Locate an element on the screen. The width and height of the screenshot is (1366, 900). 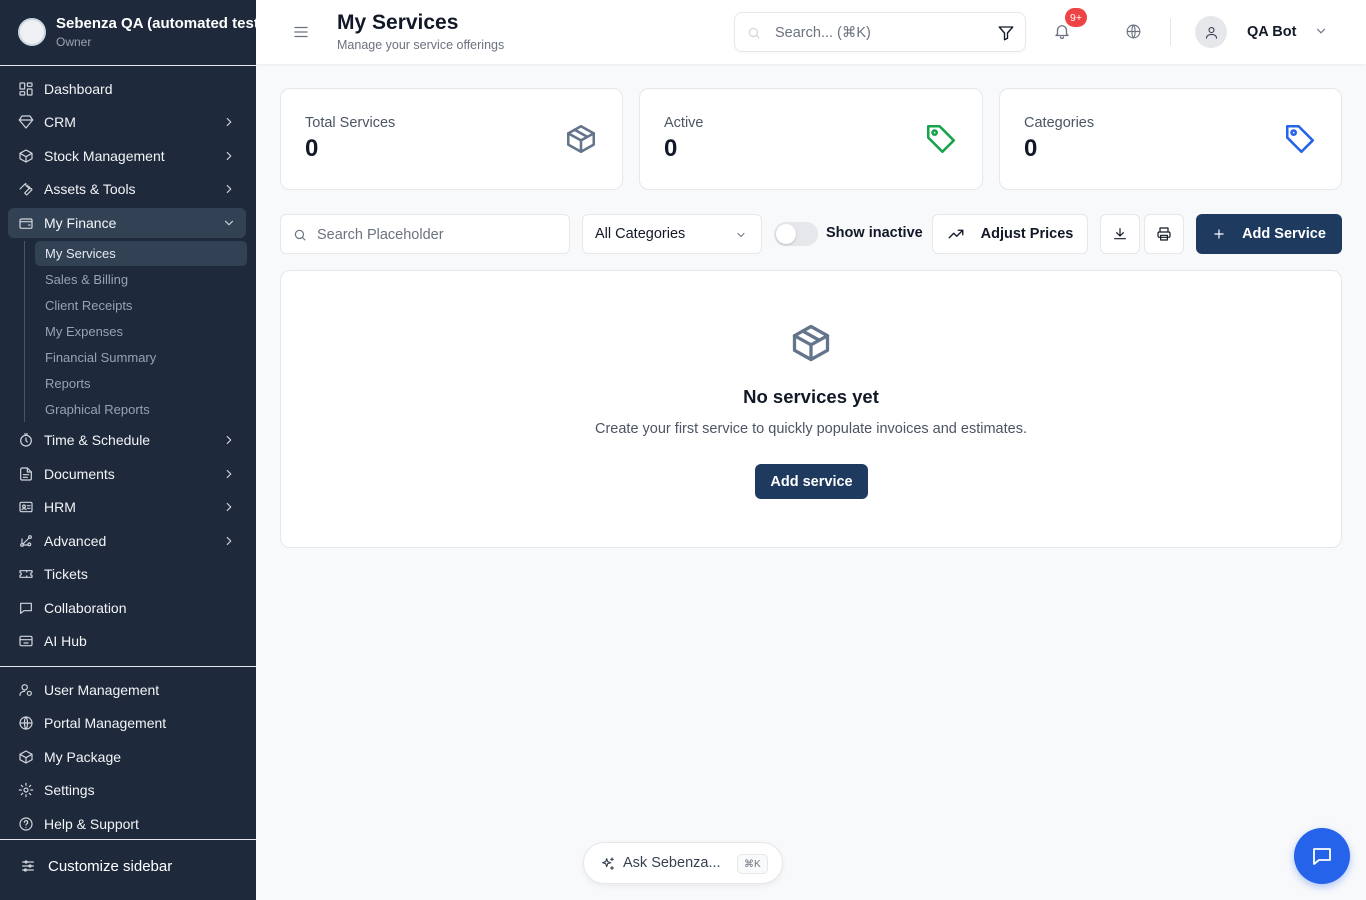
sidebar-item-user-management: User Management is located at coordinates (127, 690).